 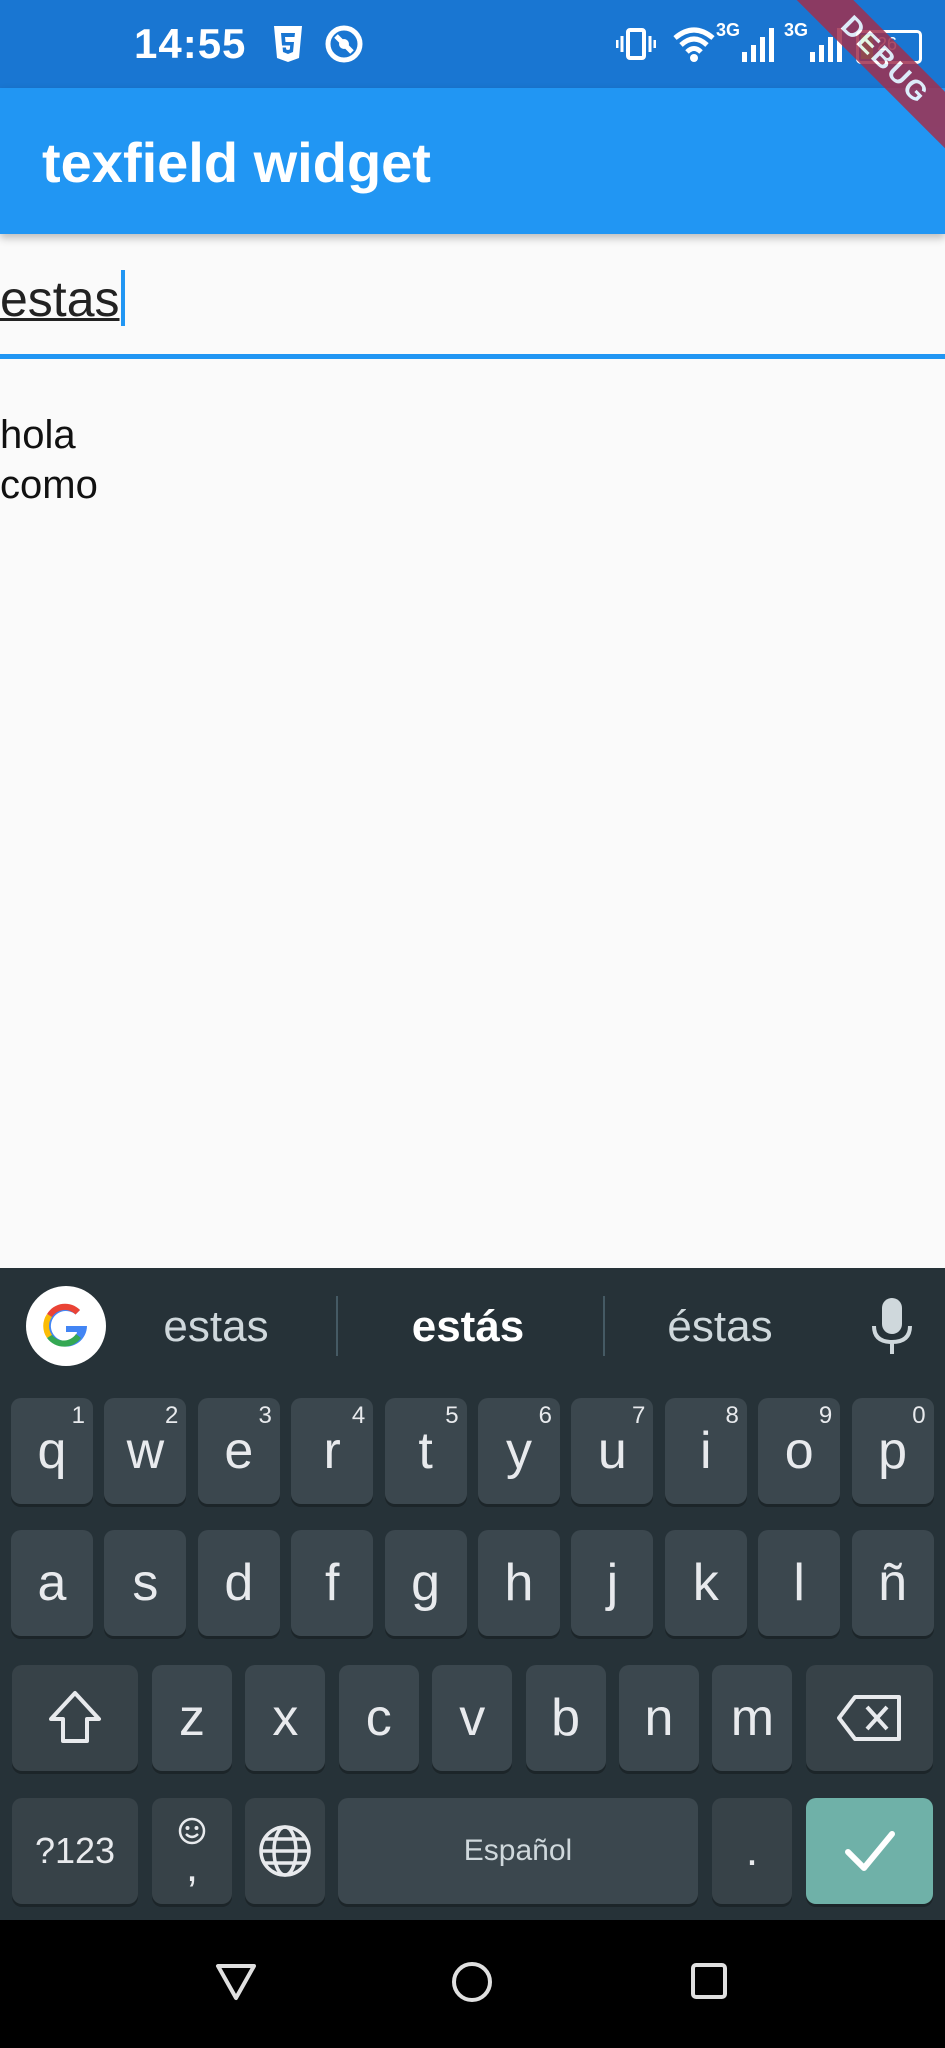 I want to click on wifi-icon, so click(x=694, y=44).